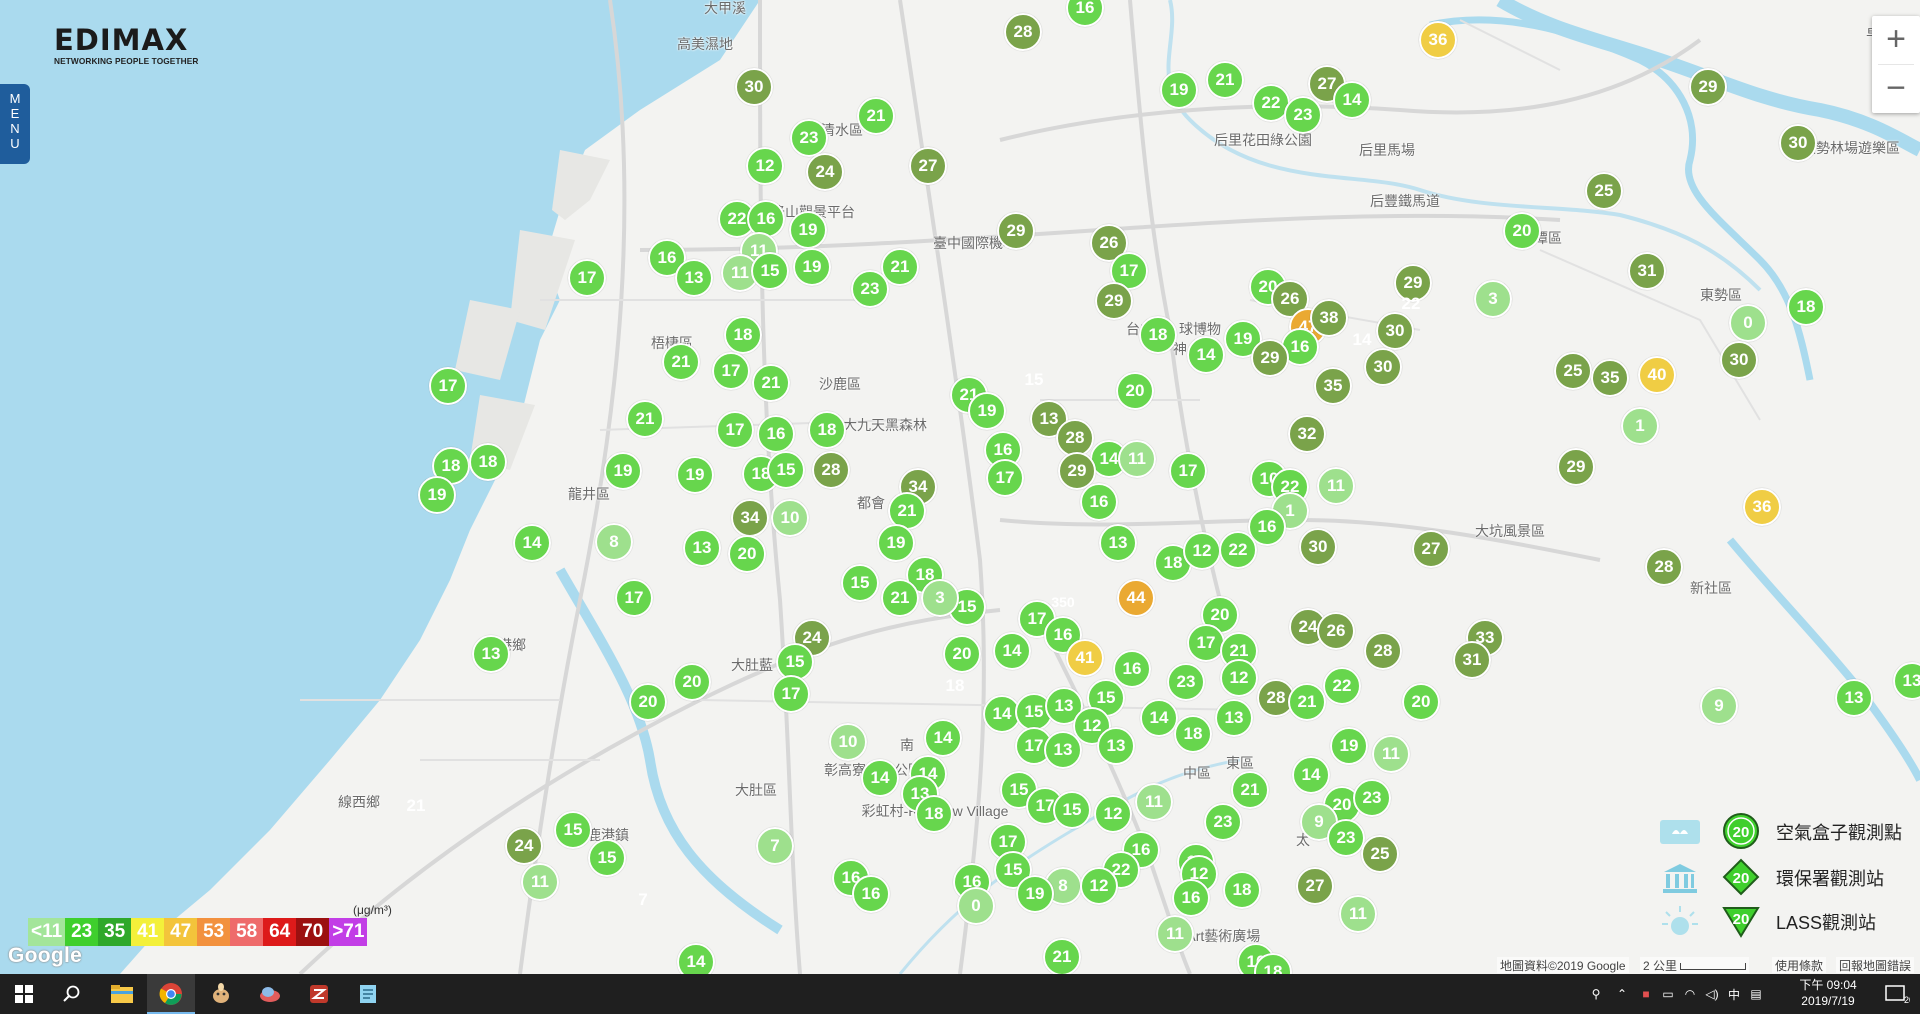  Describe the element at coordinates (1896, 40) in the screenshot. I see `zoom-in-button: +` at that location.